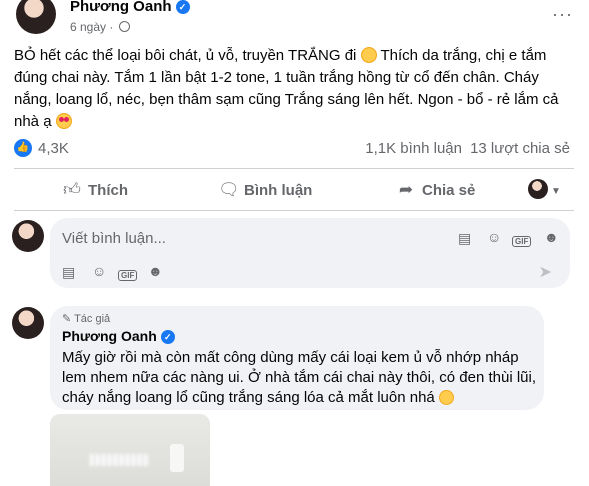 The image size is (589, 486). Describe the element at coordinates (68, 272) in the screenshot. I see `camera-icon: ▤` at that location.